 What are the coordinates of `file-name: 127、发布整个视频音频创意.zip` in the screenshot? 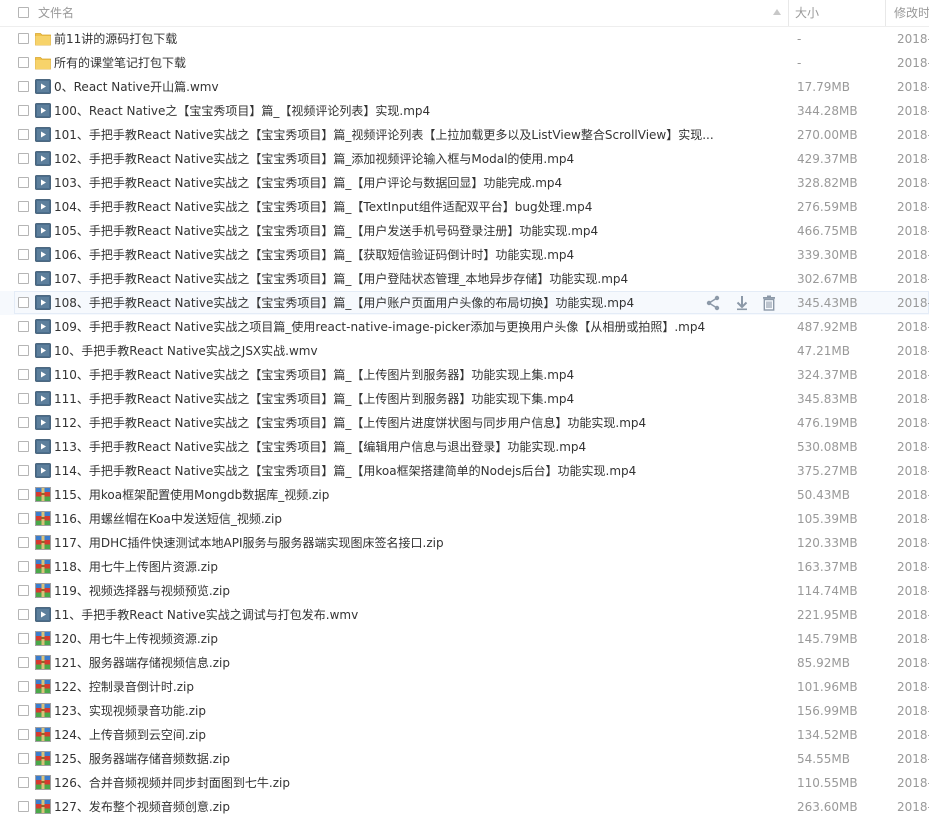 It's located at (384, 805).